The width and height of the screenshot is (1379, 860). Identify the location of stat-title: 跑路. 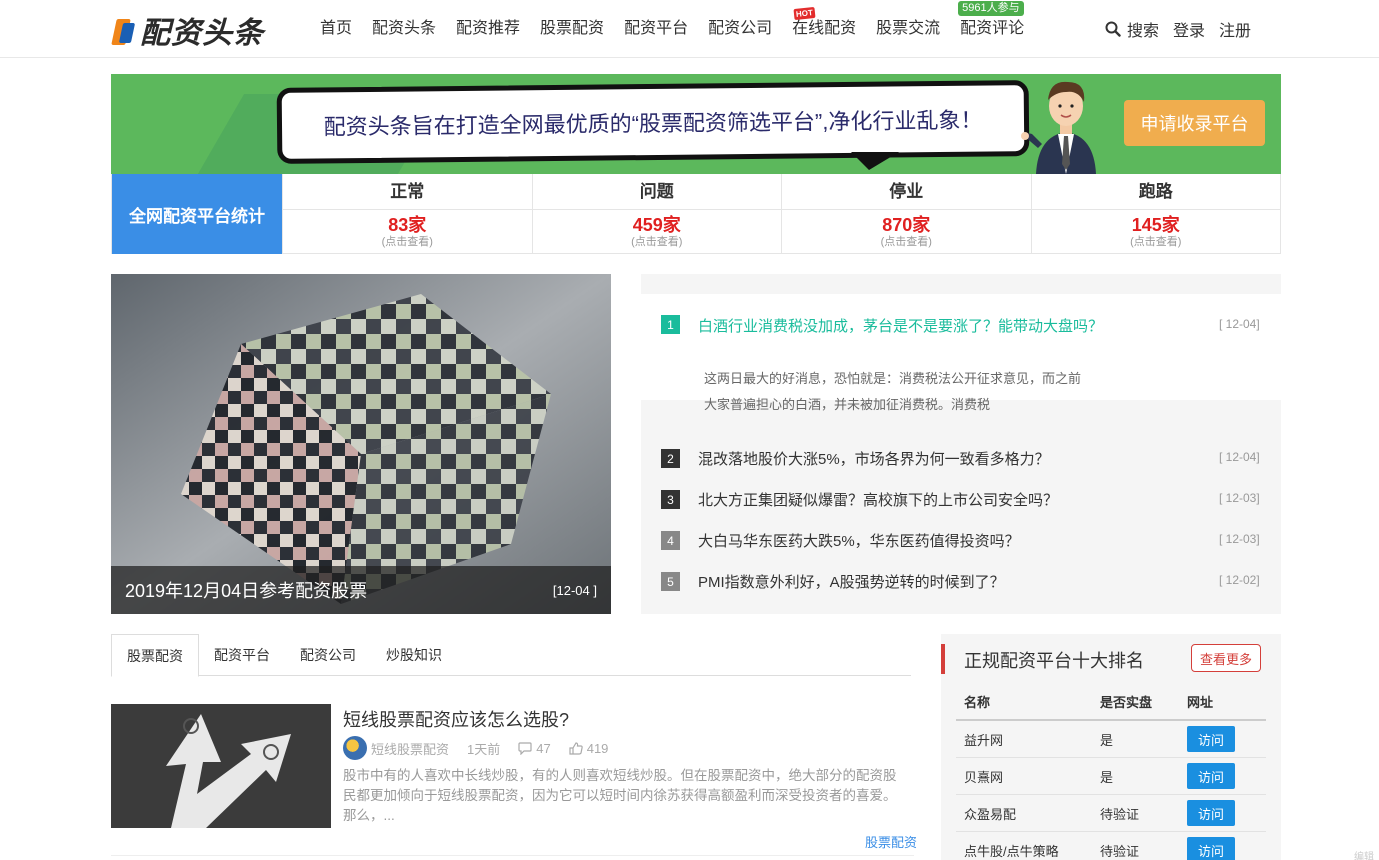
(1155, 192).